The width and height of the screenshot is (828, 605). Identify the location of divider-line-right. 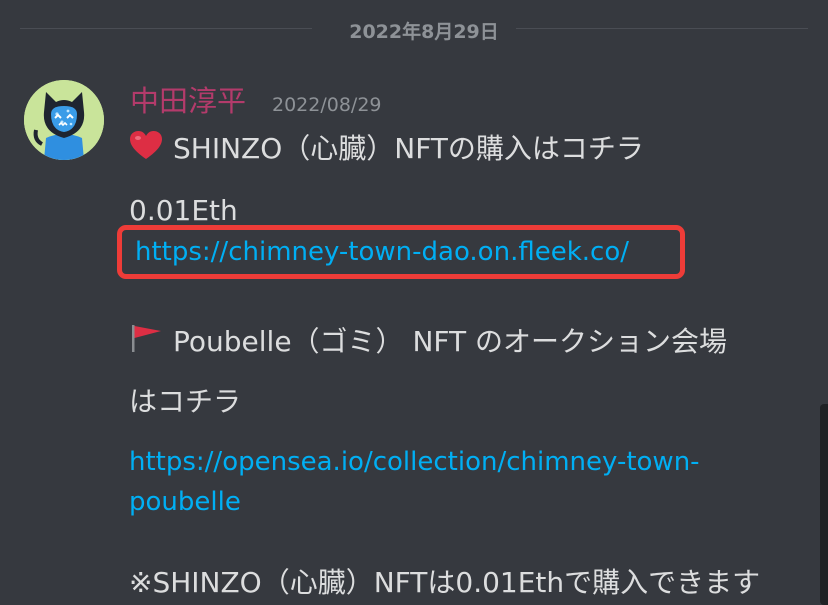
(662, 28).